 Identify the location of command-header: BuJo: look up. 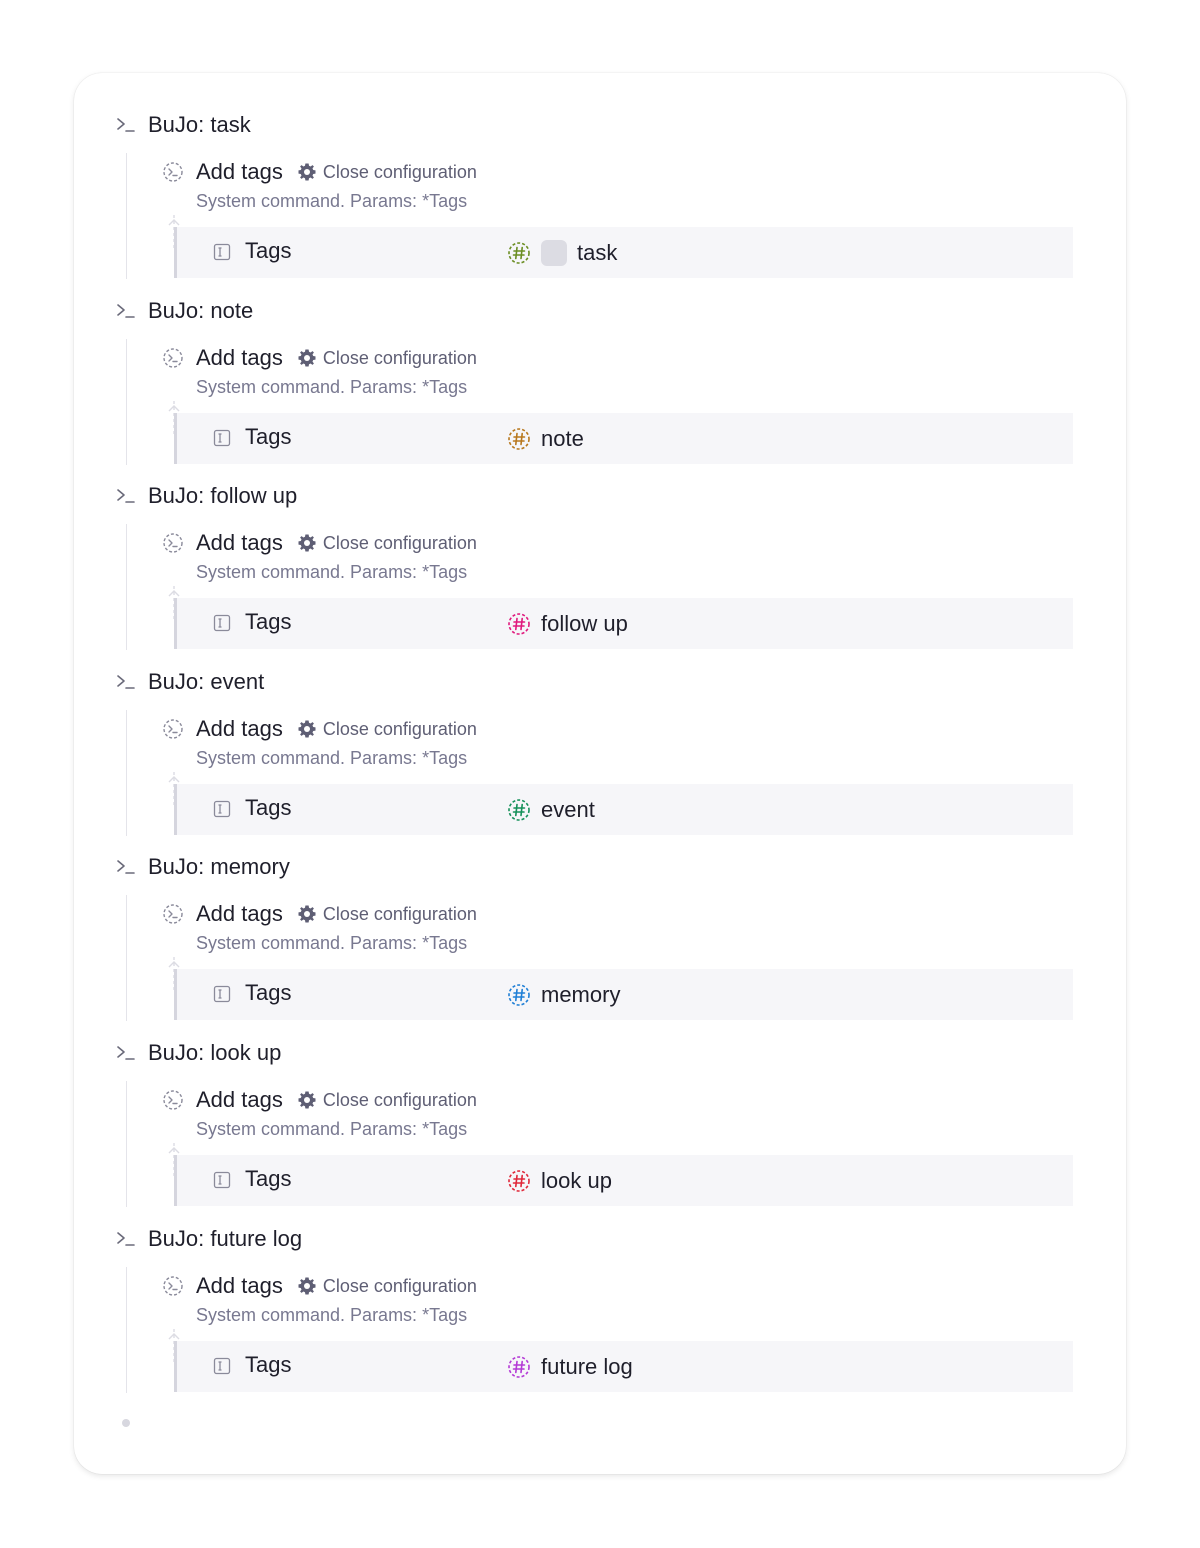
(197, 1053).